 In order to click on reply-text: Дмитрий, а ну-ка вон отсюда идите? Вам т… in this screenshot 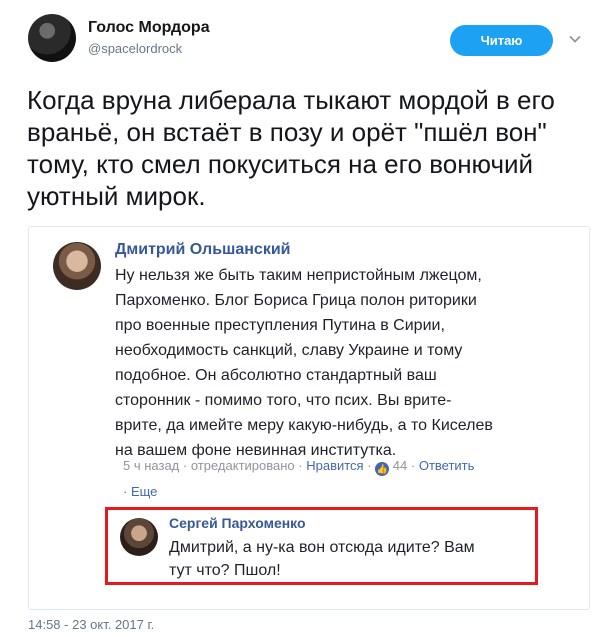, I will do `click(322, 559)`.